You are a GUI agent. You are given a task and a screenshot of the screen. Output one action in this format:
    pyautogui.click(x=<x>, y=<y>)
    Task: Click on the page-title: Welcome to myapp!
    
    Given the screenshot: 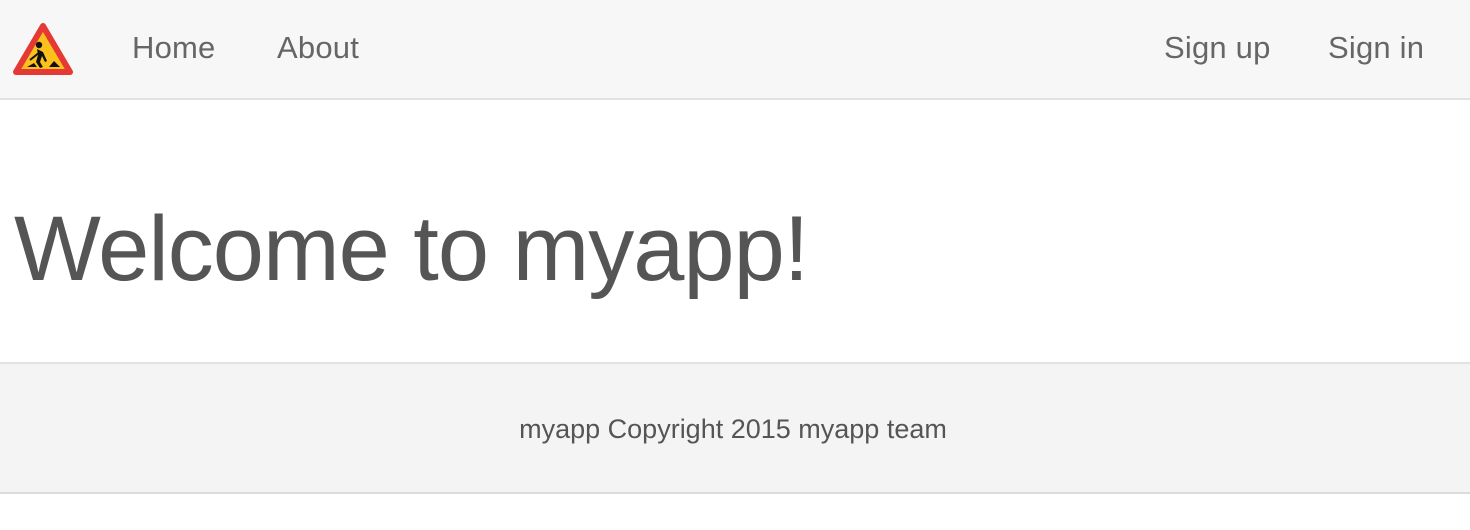 What is the action you would take?
    pyautogui.click(x=411, y=249)
    